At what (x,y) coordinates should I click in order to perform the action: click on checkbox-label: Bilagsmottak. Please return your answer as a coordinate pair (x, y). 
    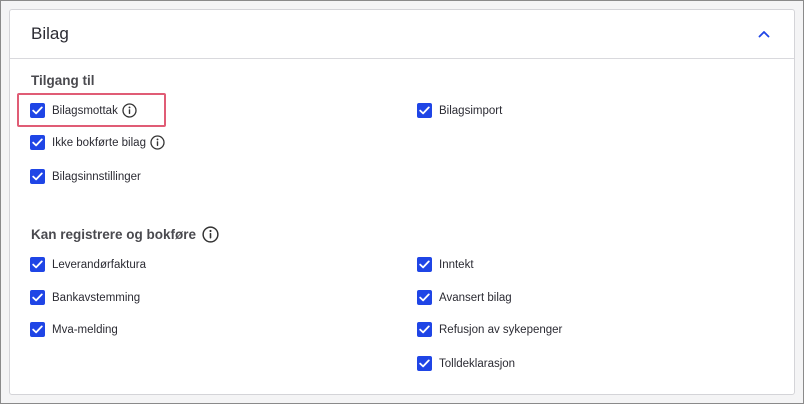
    Looking at the image, I should click on (85, 110).